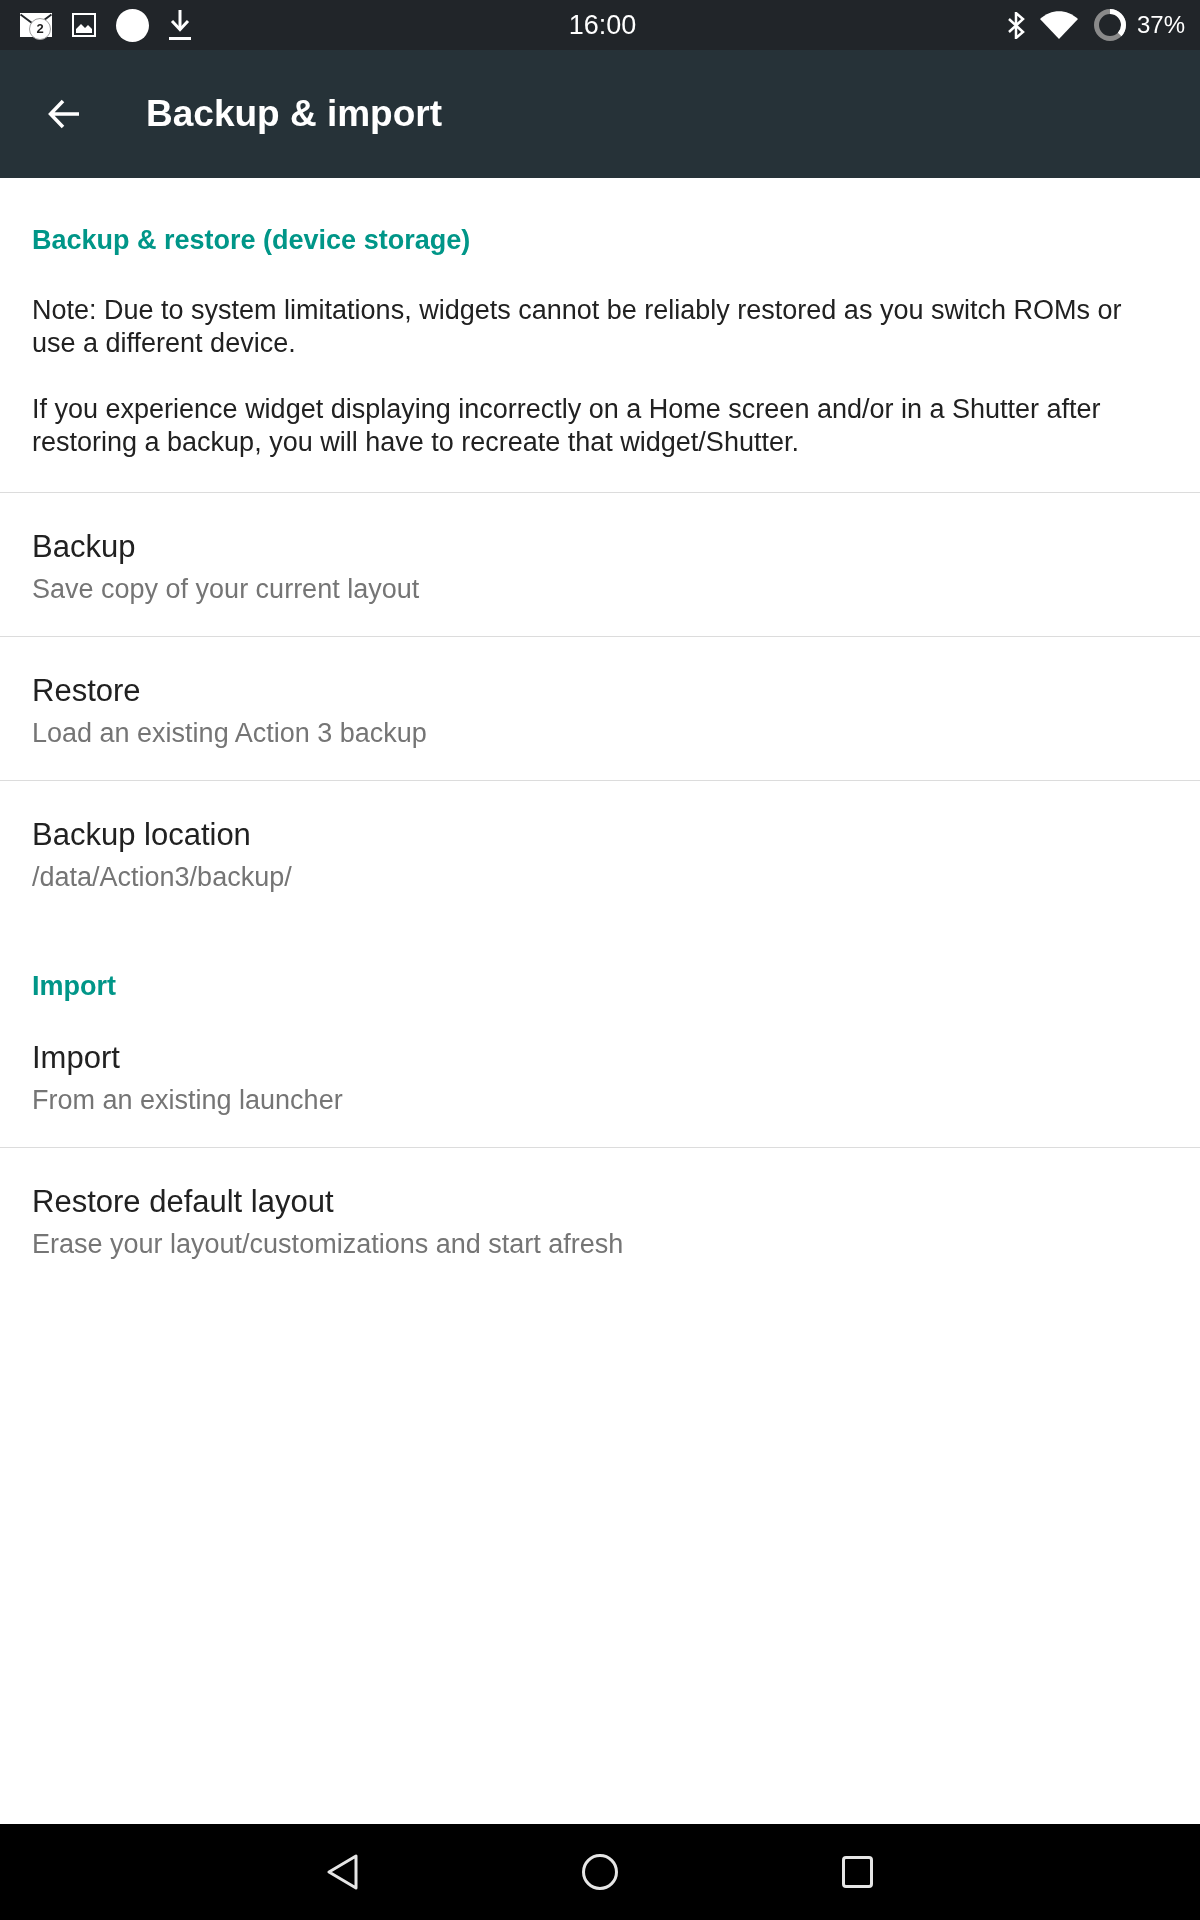  What do you see at coordinates (342, 1872) in the screenshot?
I see `triangle-left-icon` at bounding box center [342, 1872].